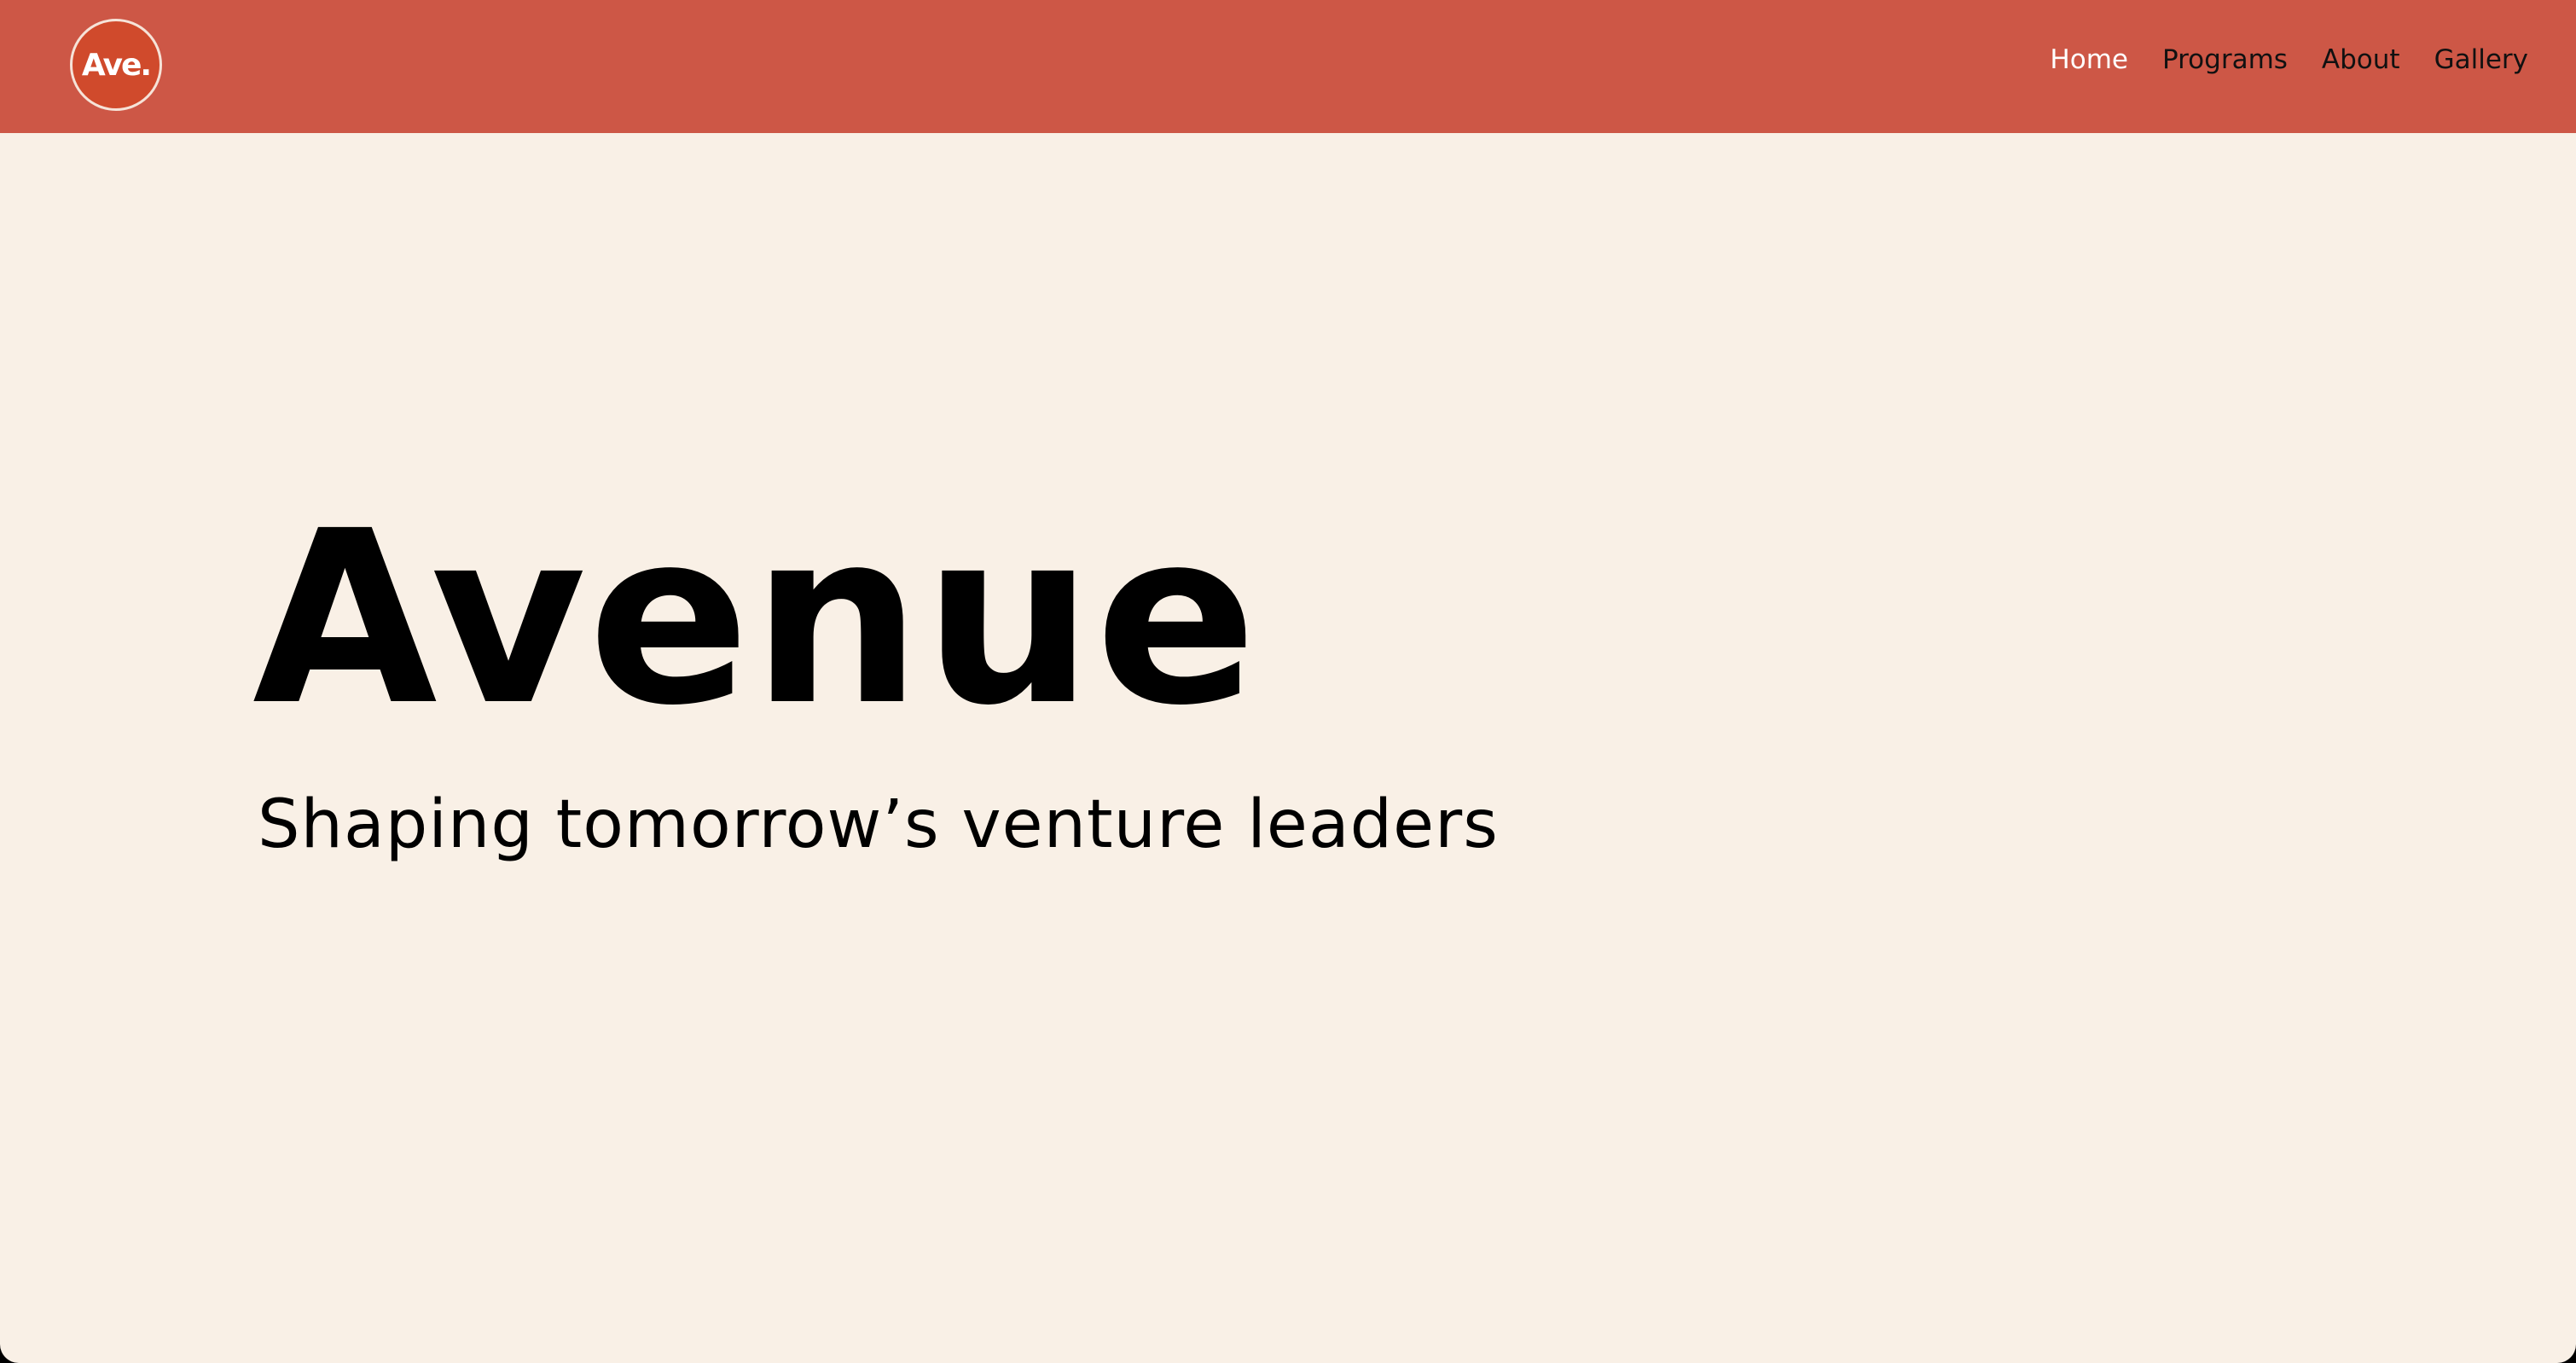  I want to click on logo-home-link: Ave., so click(116, 65).